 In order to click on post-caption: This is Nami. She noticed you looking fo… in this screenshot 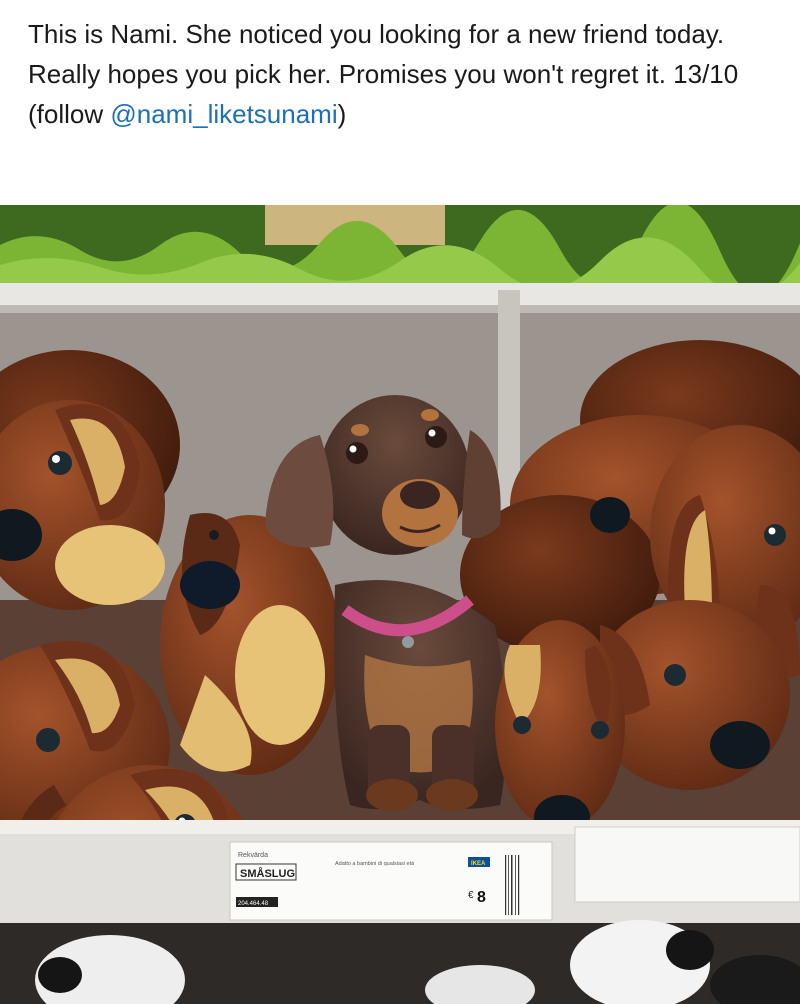, I will do `click(408, 74)`.